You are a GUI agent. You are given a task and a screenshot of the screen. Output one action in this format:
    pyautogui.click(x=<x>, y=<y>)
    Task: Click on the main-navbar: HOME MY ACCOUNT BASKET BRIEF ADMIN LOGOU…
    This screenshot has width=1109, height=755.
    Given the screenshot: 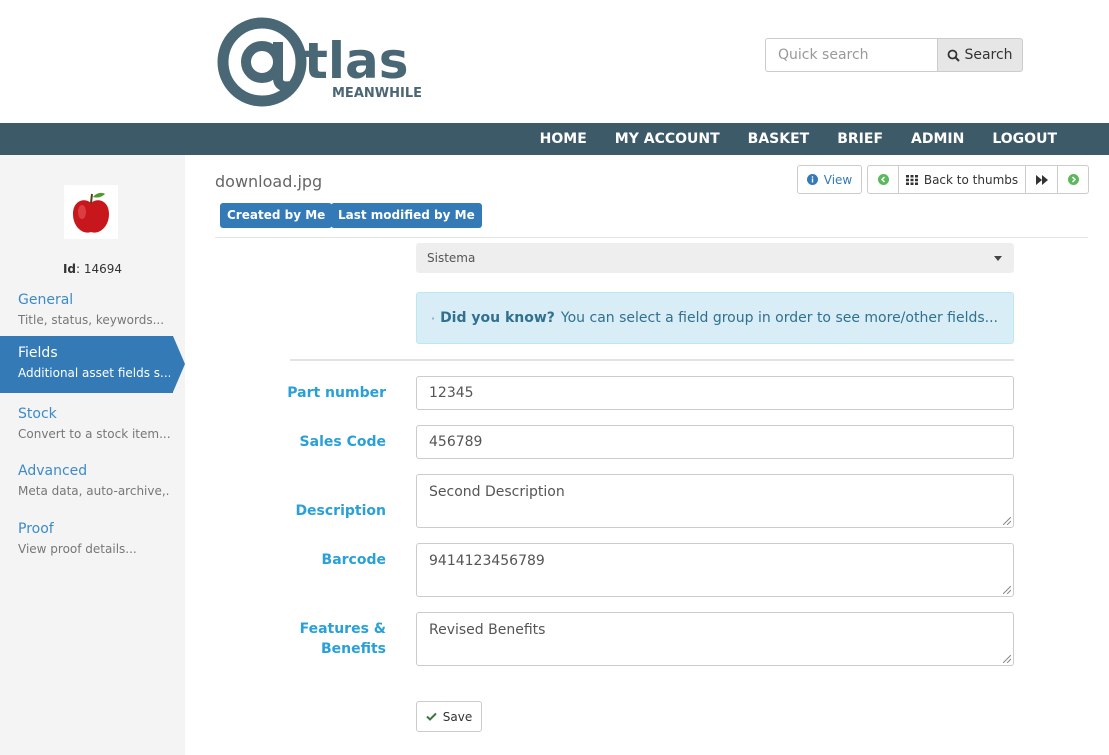 What is the action you would take?
    pyautogui.click(x=554, y=139)
    